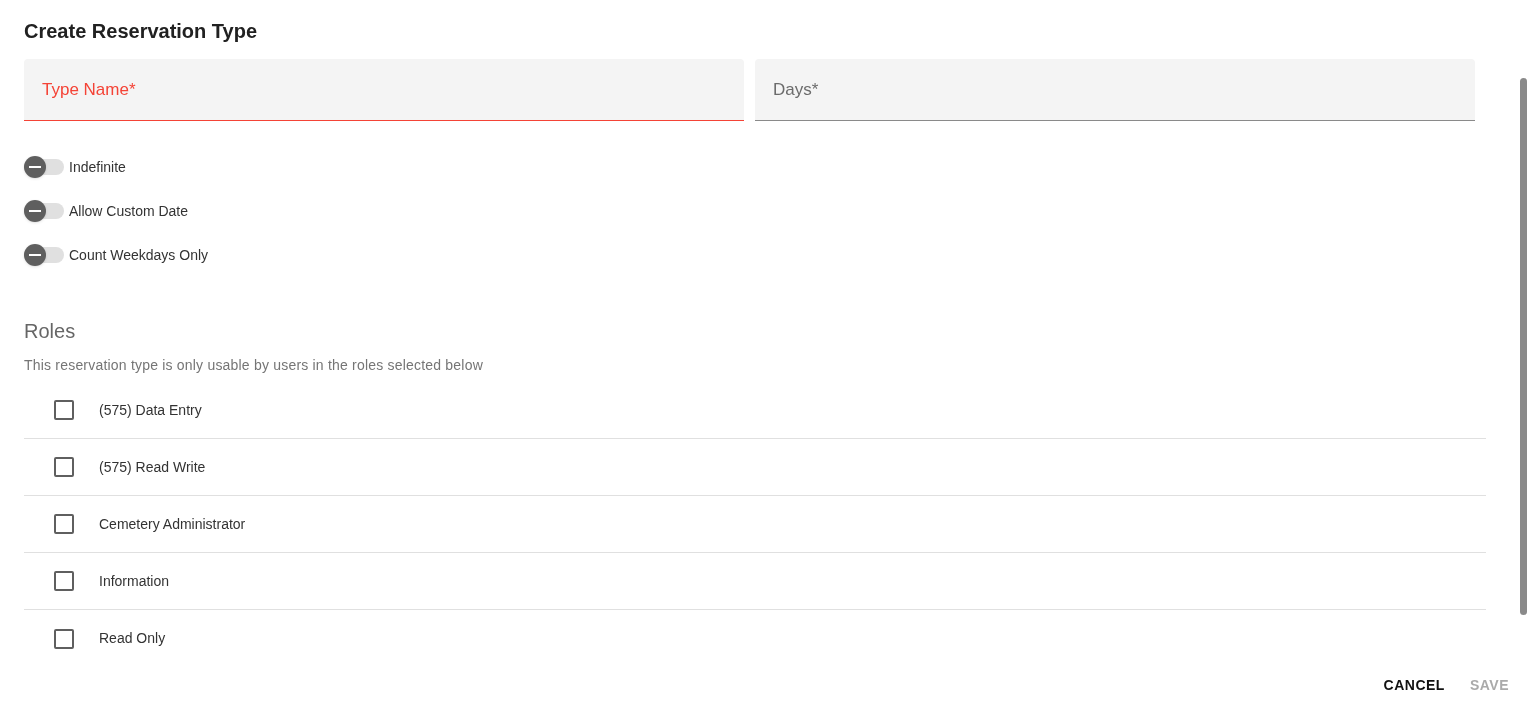 The width and height of the screenshot is (1527, 713). Describe the element at coordinates (132, 638) in the screenshot. I see `role-label: Read Only` at that location.